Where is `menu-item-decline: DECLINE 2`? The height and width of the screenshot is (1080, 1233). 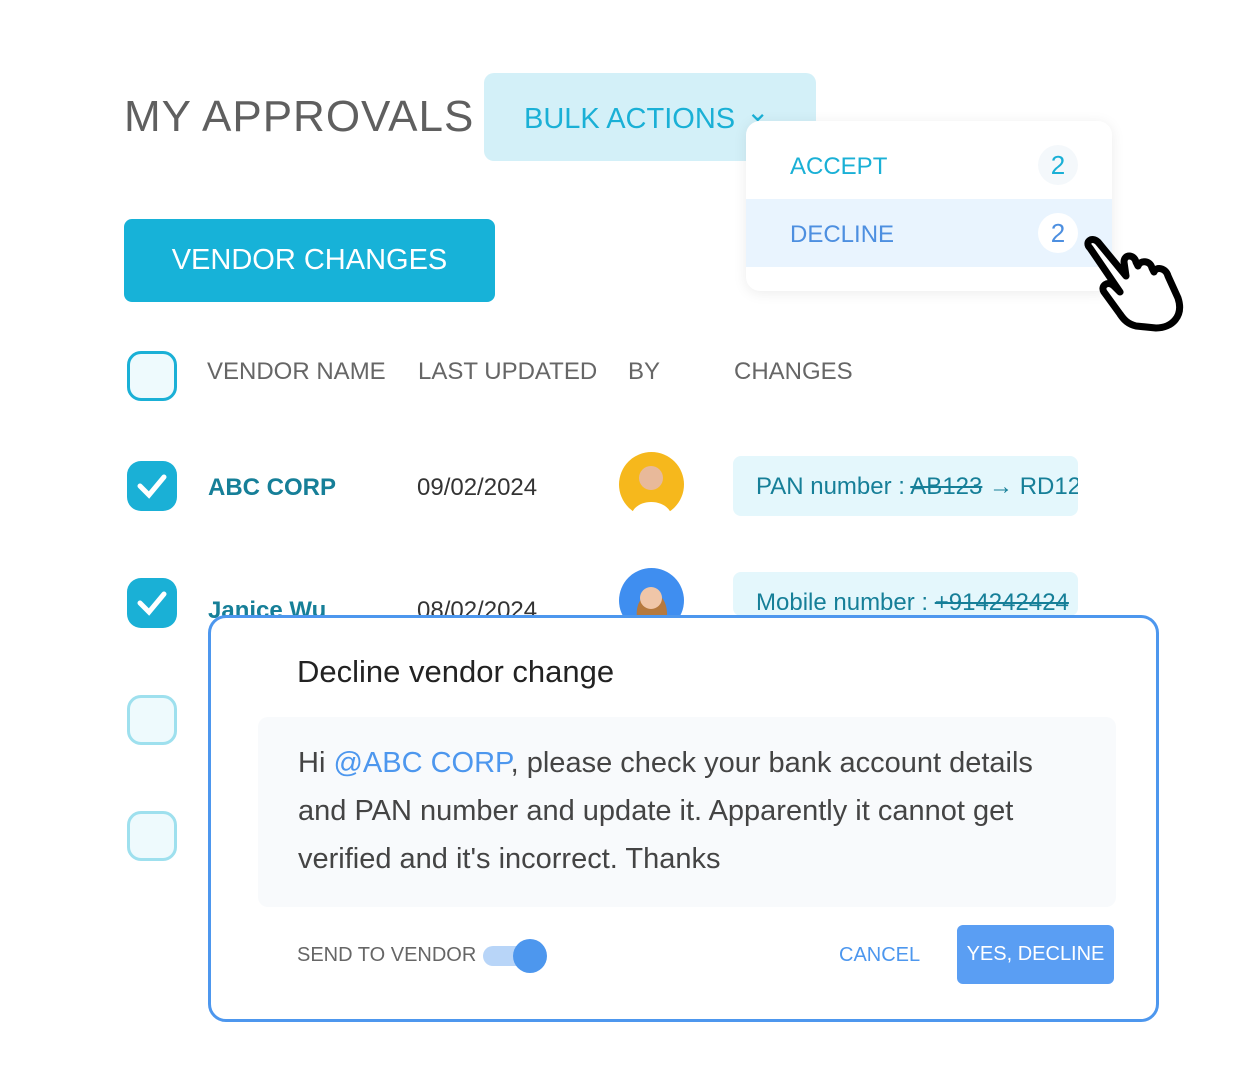
menu-item-decline: DECLINE 2 is located at coordinates (929, 233).